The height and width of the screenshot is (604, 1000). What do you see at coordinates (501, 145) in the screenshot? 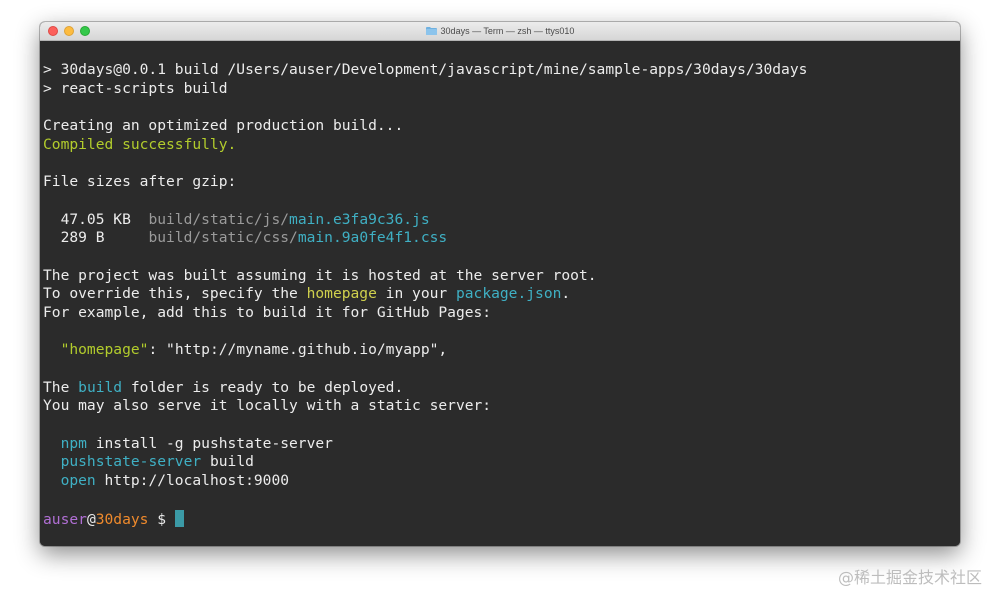
I see `terminal-line: Compiled successfully.` at bounding box center [501, 145].